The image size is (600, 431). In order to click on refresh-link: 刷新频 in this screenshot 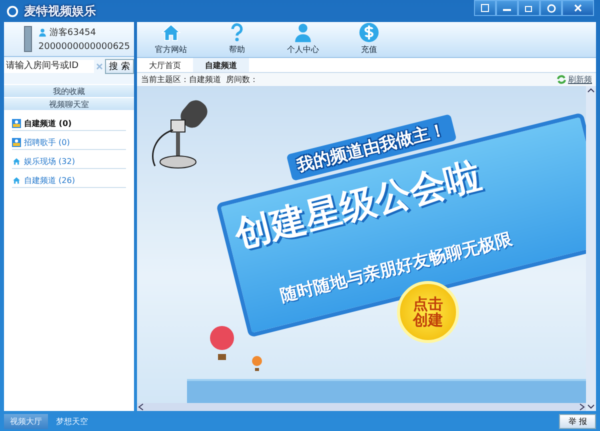, I will do `click(574, 79)`.